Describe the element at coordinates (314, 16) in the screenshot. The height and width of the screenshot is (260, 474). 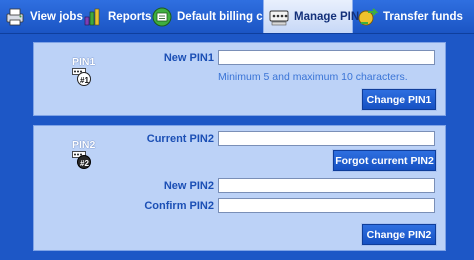
I see `tab-manage-pins: Manage PINs` at that location.